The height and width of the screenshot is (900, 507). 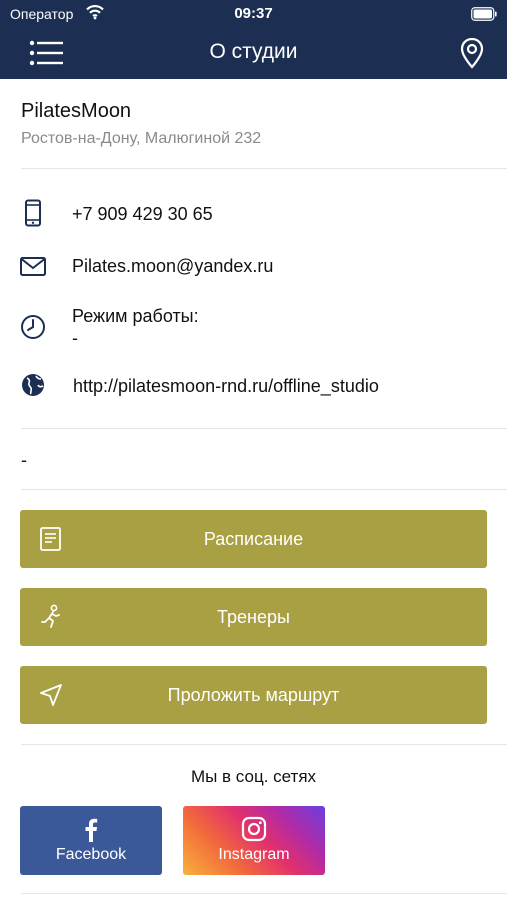 I want to click on phone-icon, so click(x=33, y=213).